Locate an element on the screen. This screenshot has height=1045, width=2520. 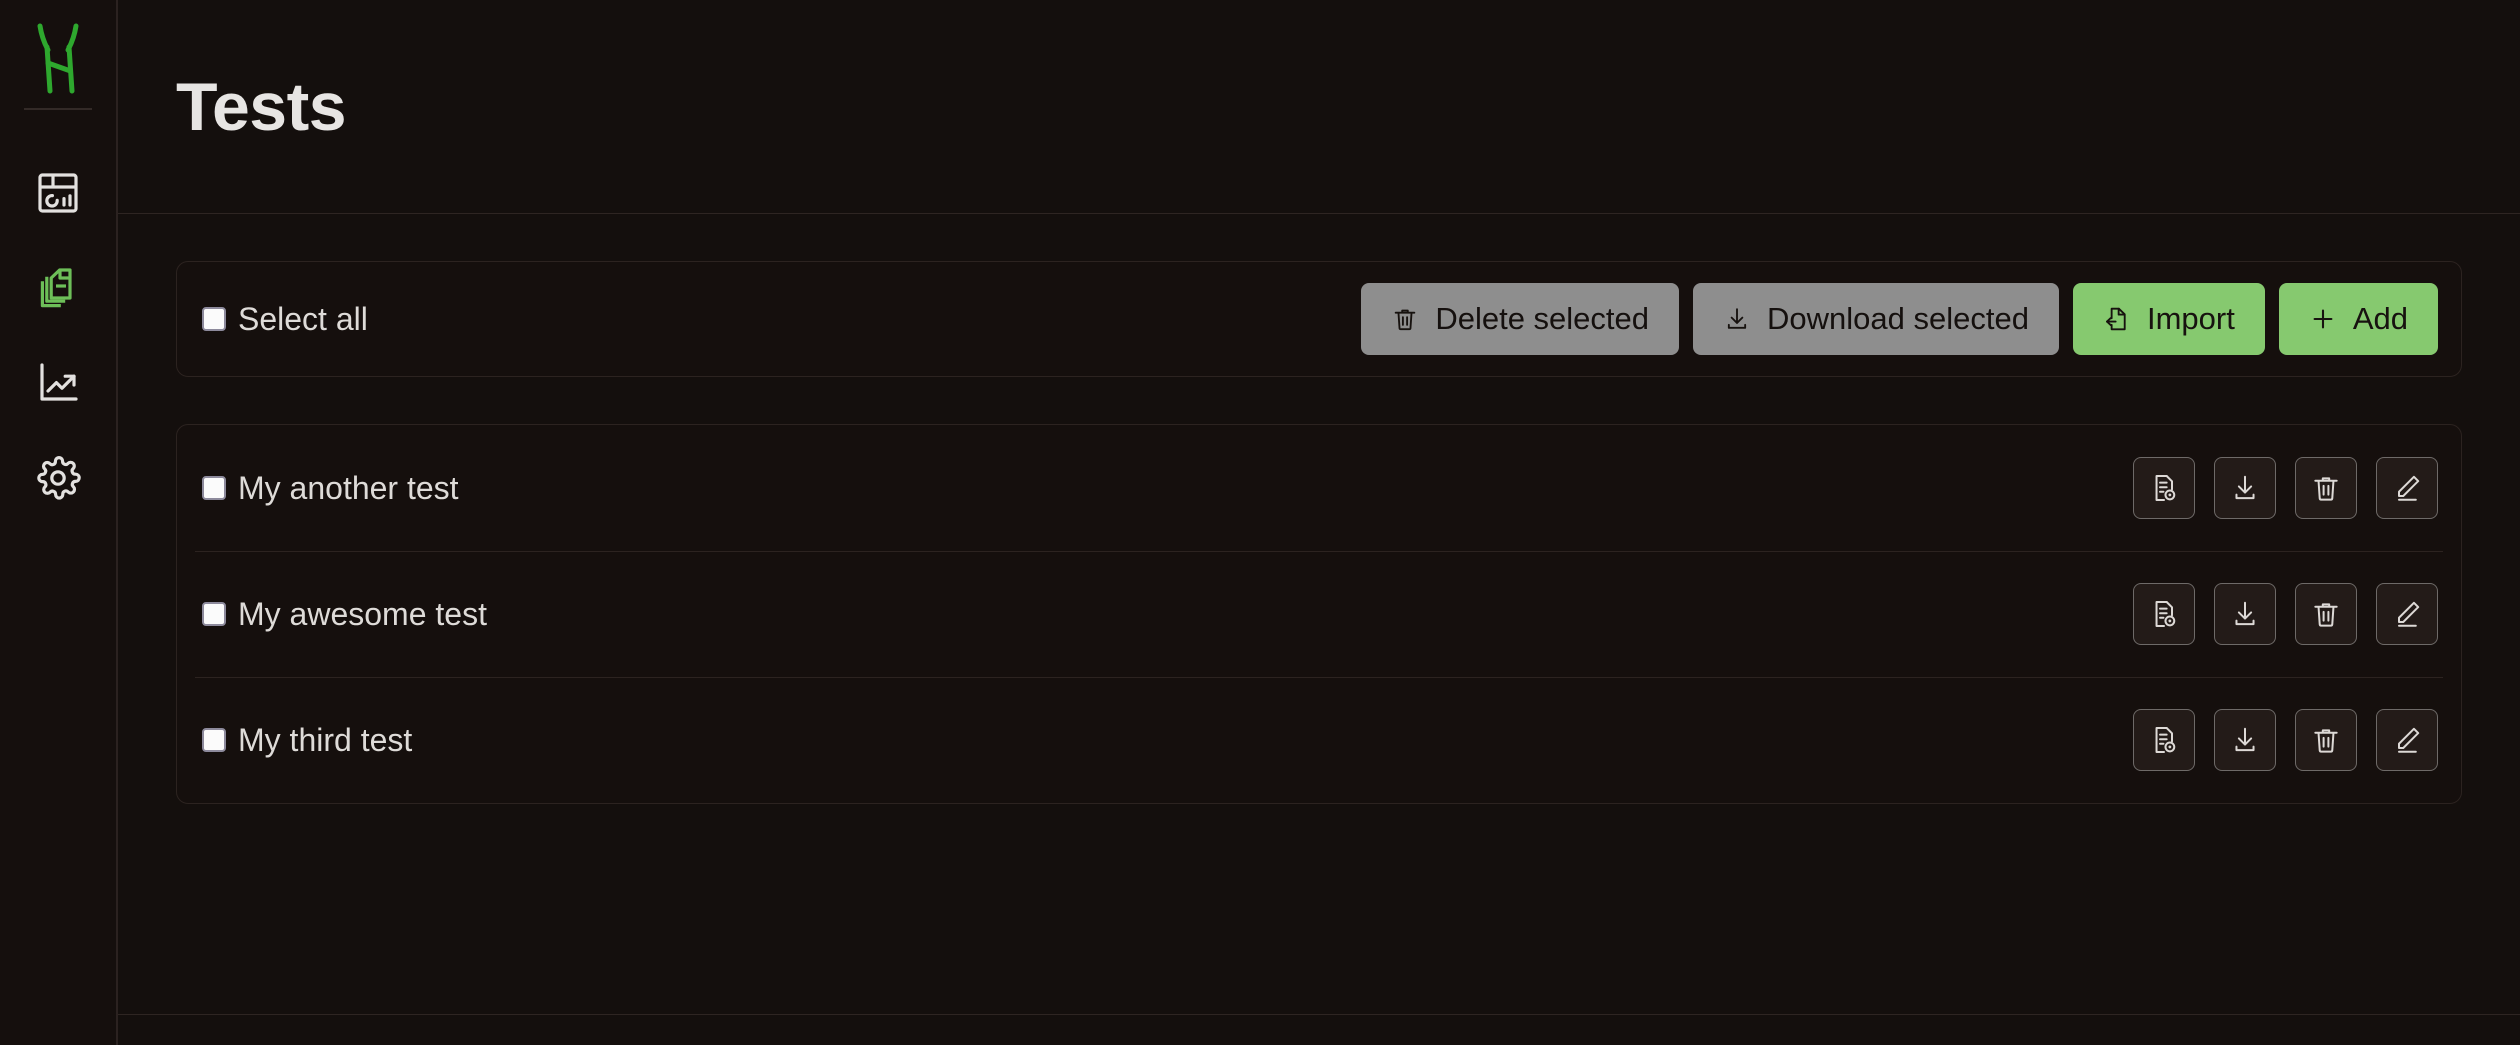
table-row: My another test is located at coordinates (1319, 488).